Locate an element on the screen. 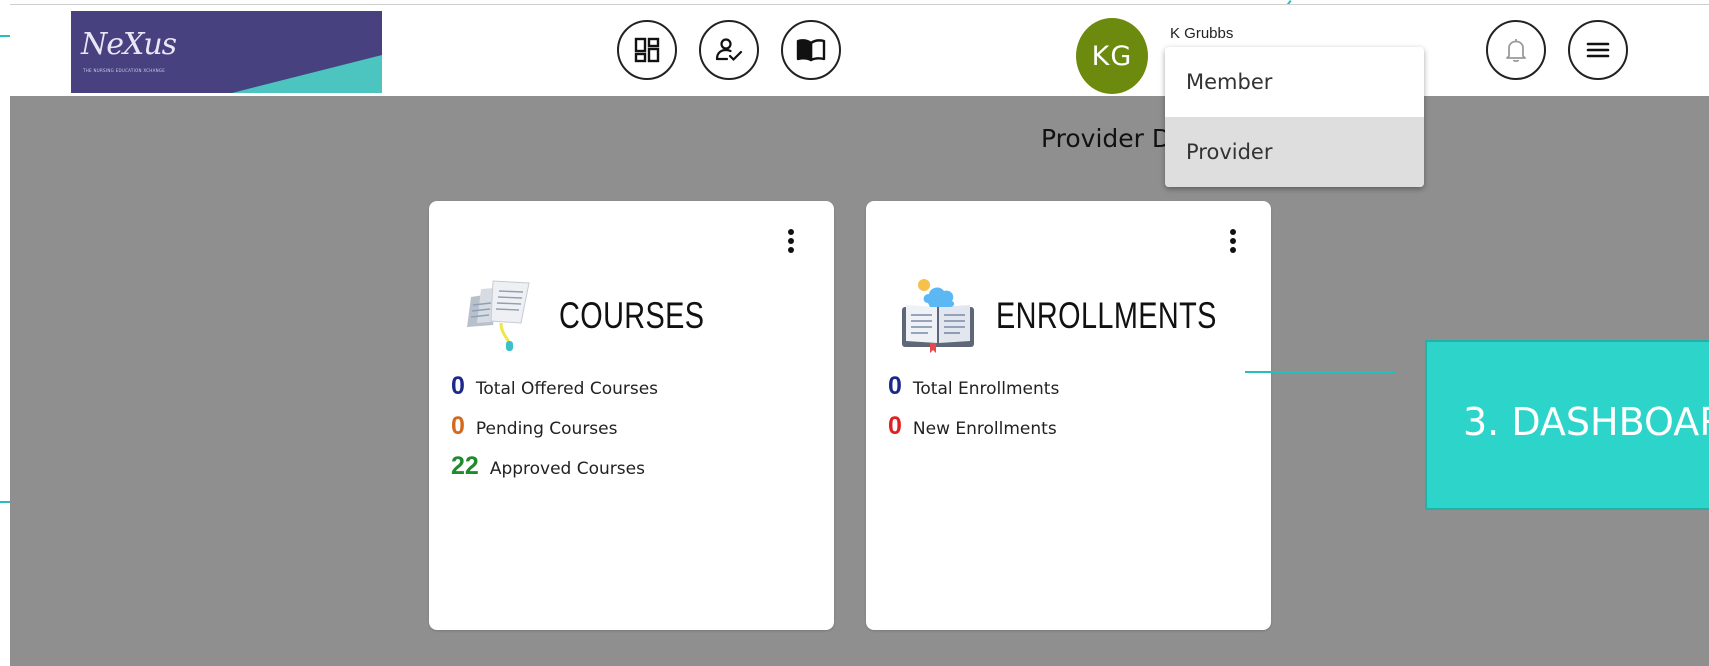 Image resolution: width=1709 pixels, height=666 pixels. avatar: KG is located at coordinates (1112, 56).